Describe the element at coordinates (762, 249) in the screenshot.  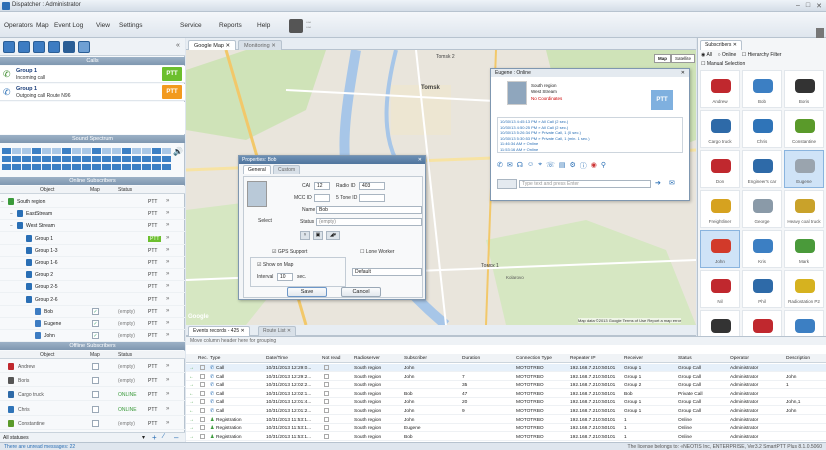
I see `subscriber-tile: Kris` at that location.